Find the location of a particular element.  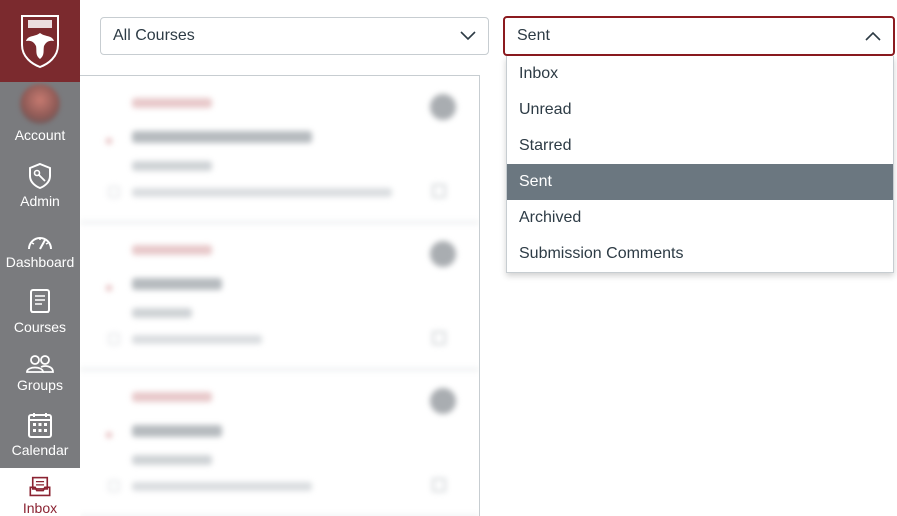

nav-label: Dashboard is located at coordinates (40, 262).